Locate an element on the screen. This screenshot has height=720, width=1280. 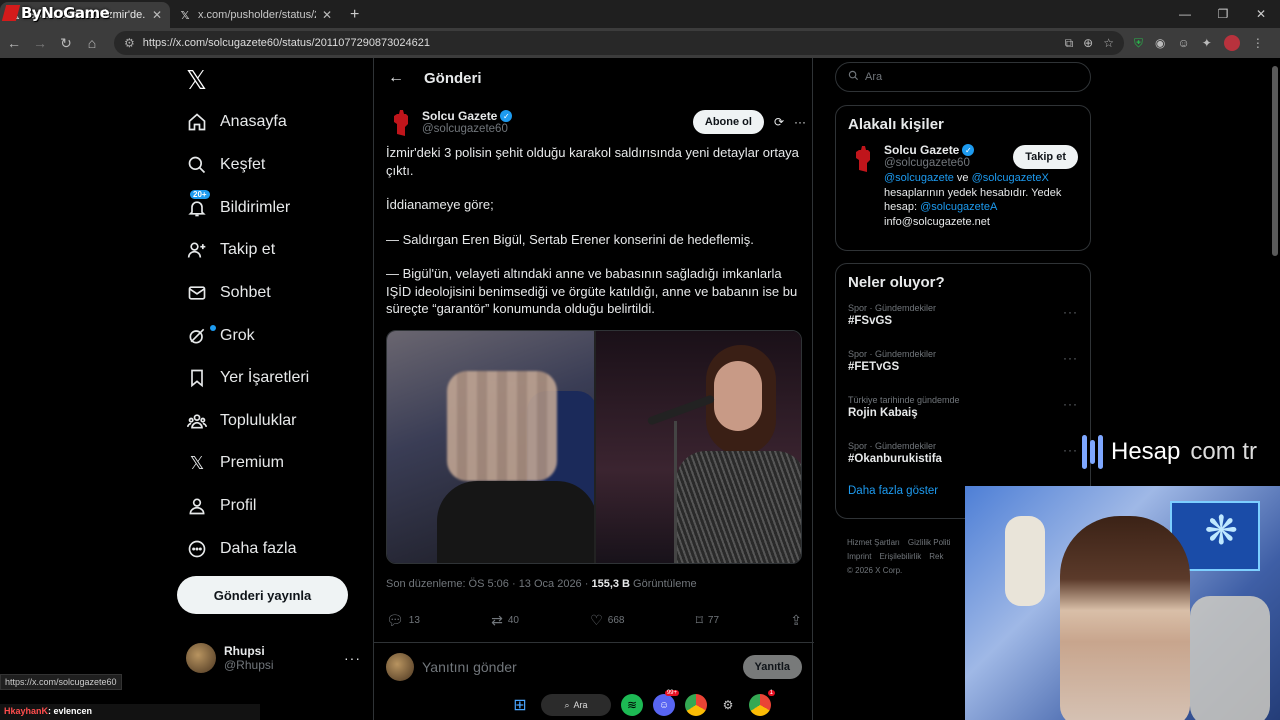
nav-item-communities: Topluluklar is located at coordinates (241, 421).